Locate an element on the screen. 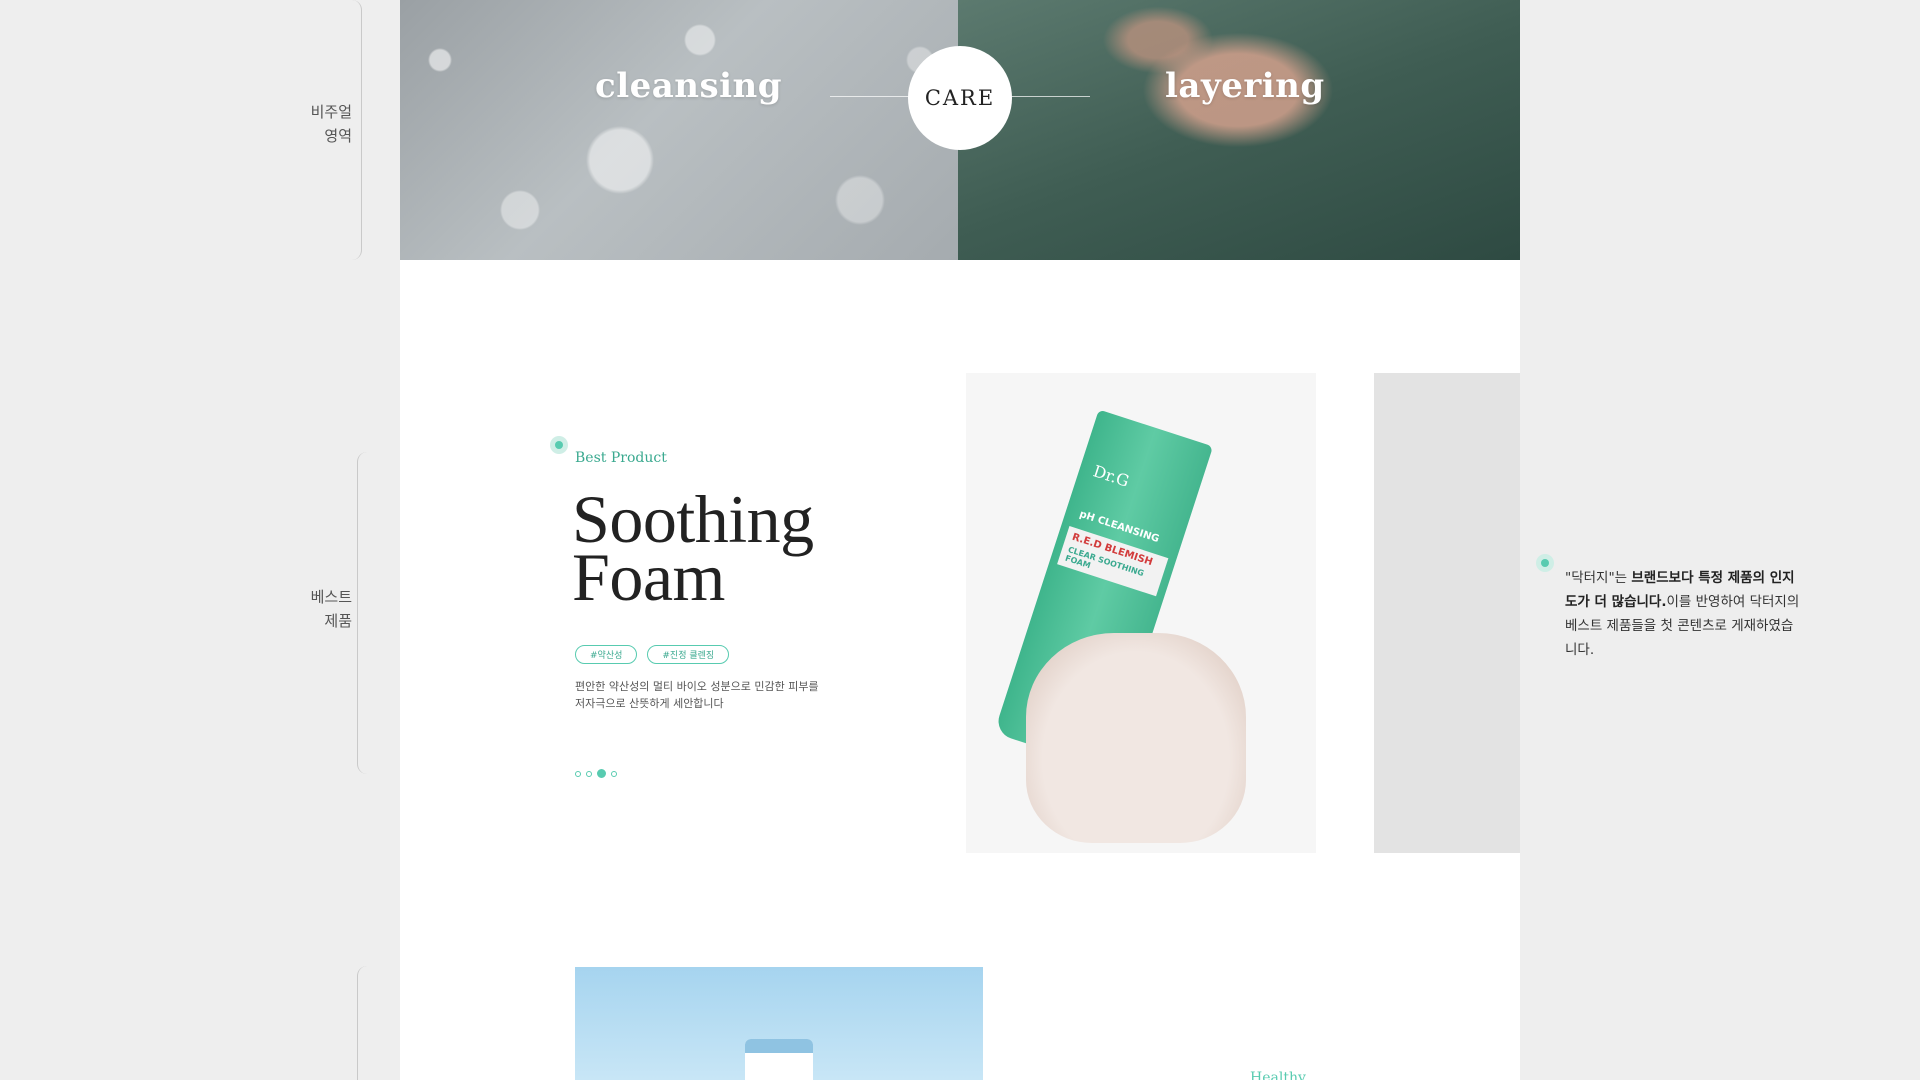 Image resolution: width=1920 pixels, height=1080 pixels. note-accent-dot-icon is located at coordinates (1545, 563).